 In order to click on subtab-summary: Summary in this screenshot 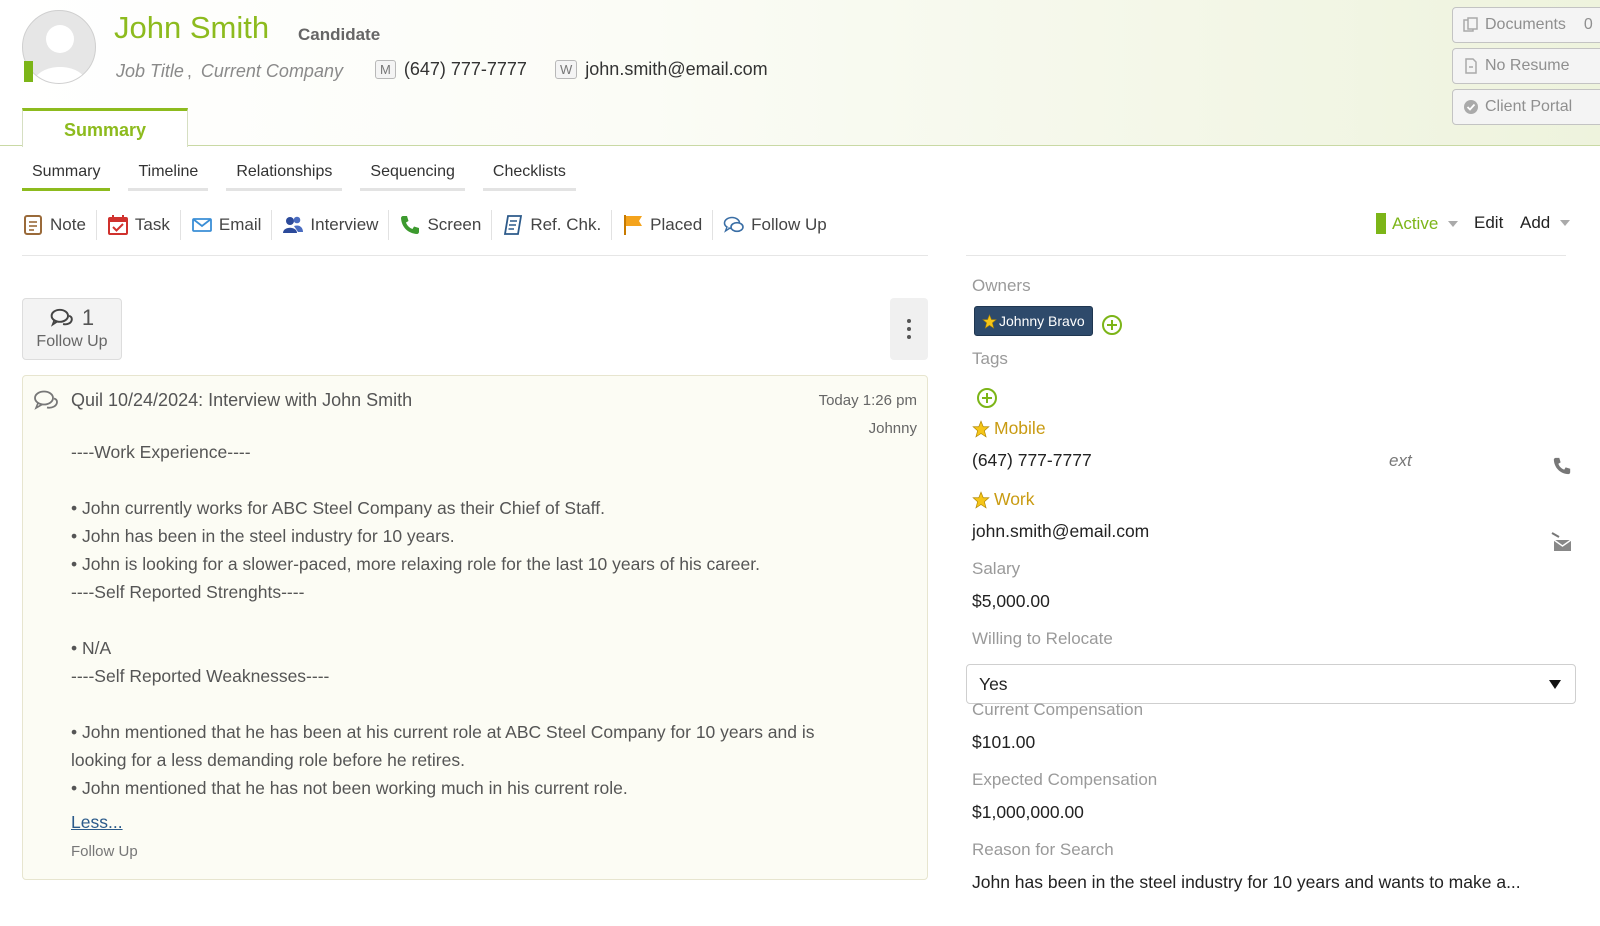, I will do `click(66, 175)`.